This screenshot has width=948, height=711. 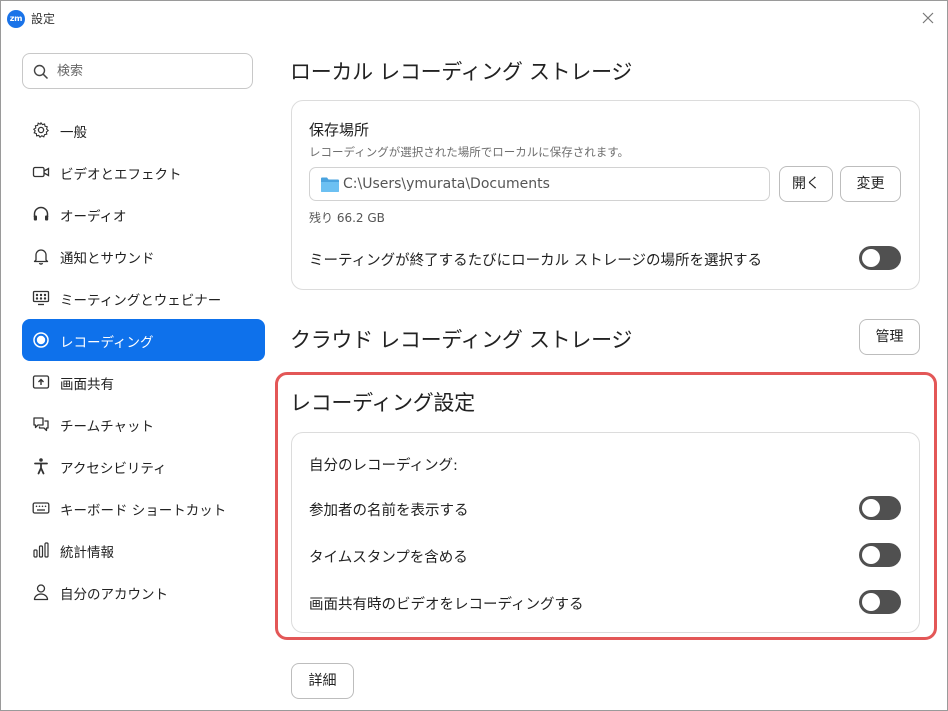 I want to click on sidebar-item-label: 一般, so click(x=73, y=133).